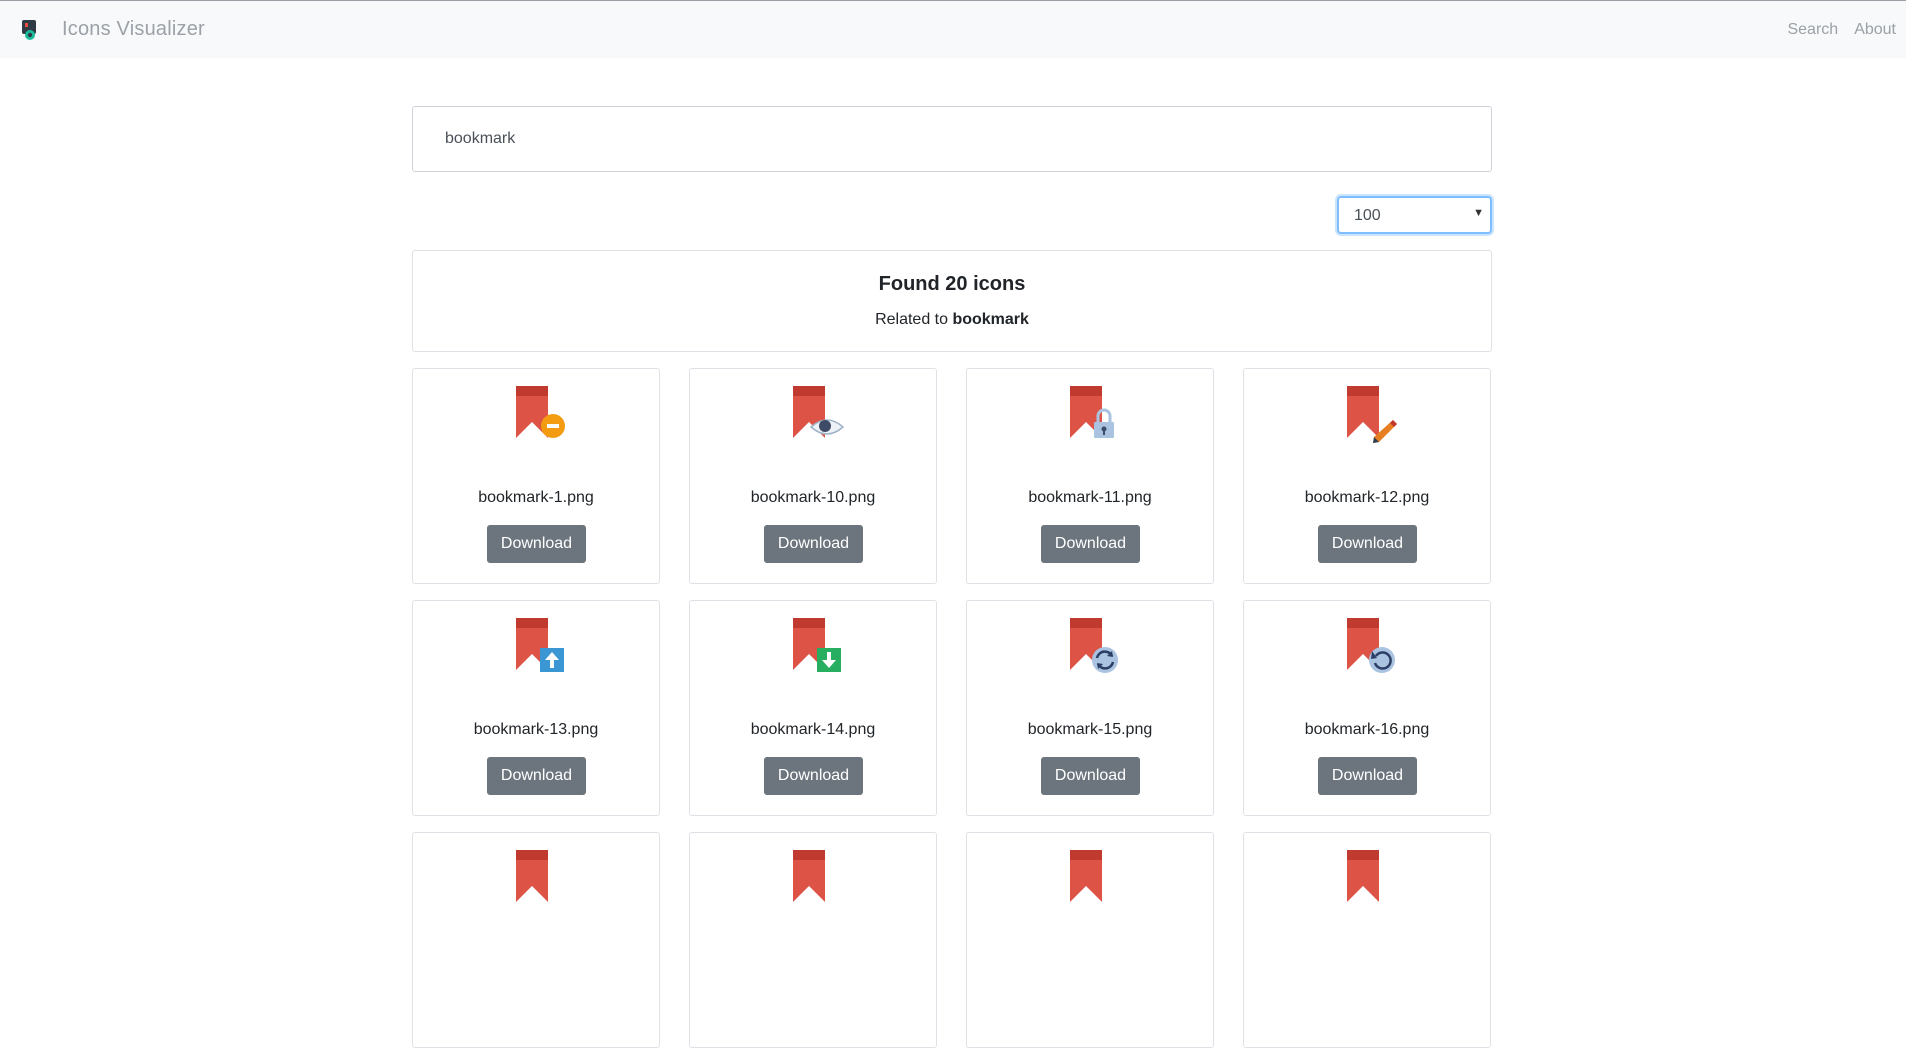  Describe the element at coordinates (1875, 30) in the screenshot. I see `nav-link-about: About` at that location.